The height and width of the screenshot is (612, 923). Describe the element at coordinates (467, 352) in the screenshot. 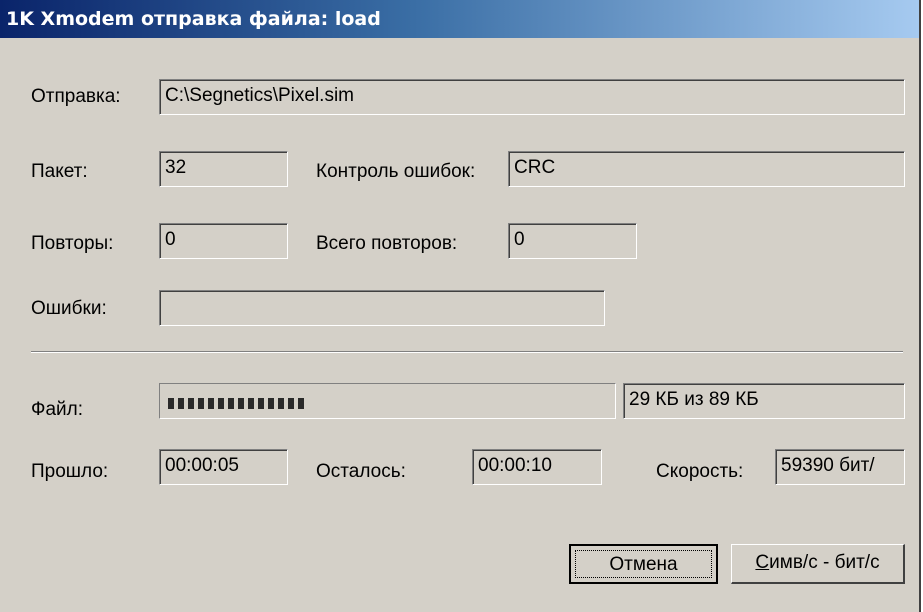

I see `separator` at that location.